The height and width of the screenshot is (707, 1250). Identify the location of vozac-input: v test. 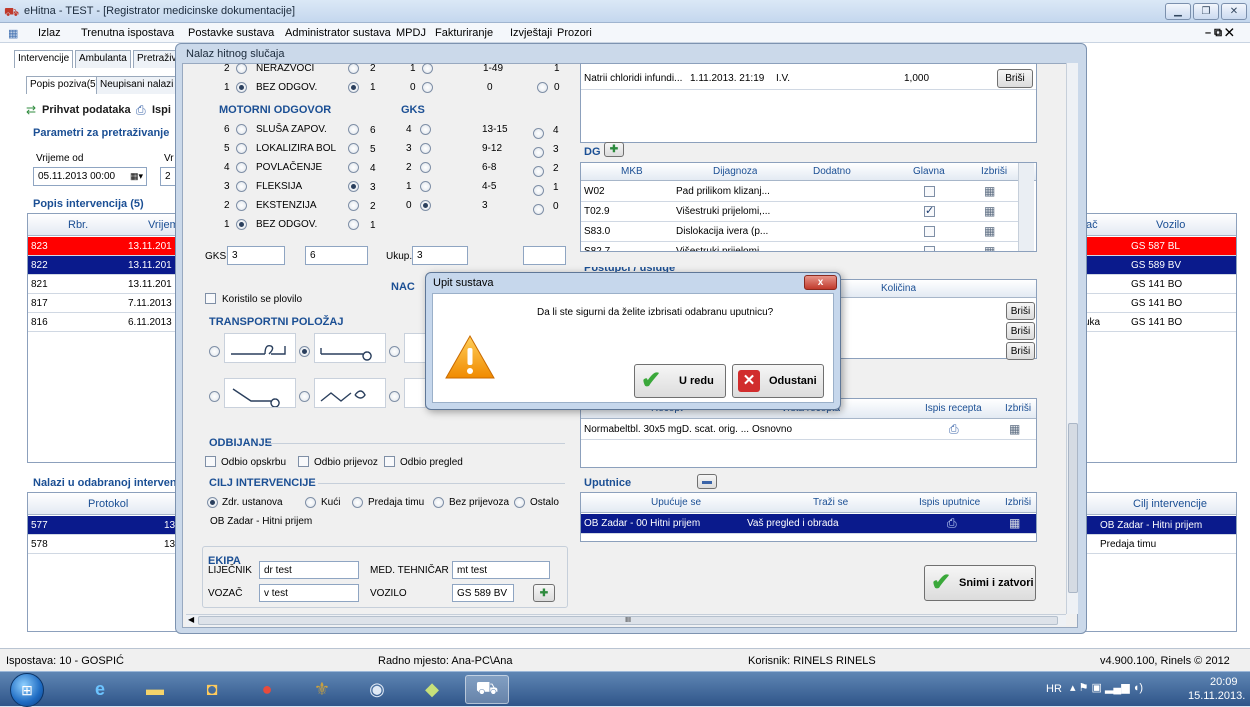
(309, 593).